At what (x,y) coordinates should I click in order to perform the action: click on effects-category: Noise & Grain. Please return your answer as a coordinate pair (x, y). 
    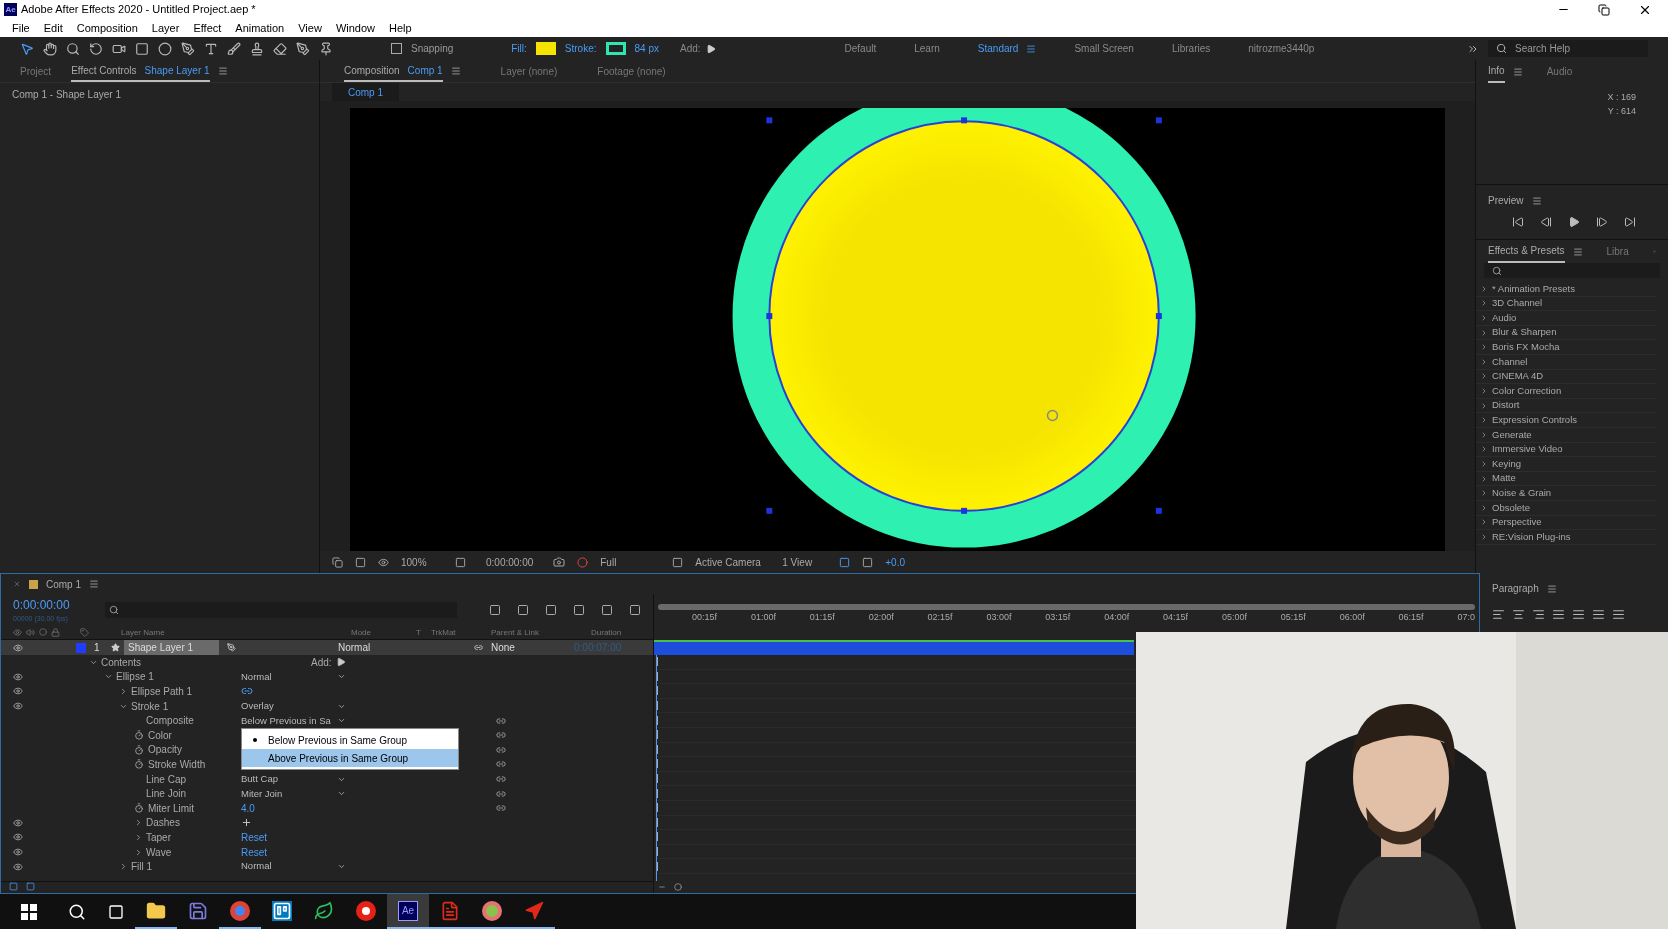
    Looking at the image, I should click on (1522, 493).